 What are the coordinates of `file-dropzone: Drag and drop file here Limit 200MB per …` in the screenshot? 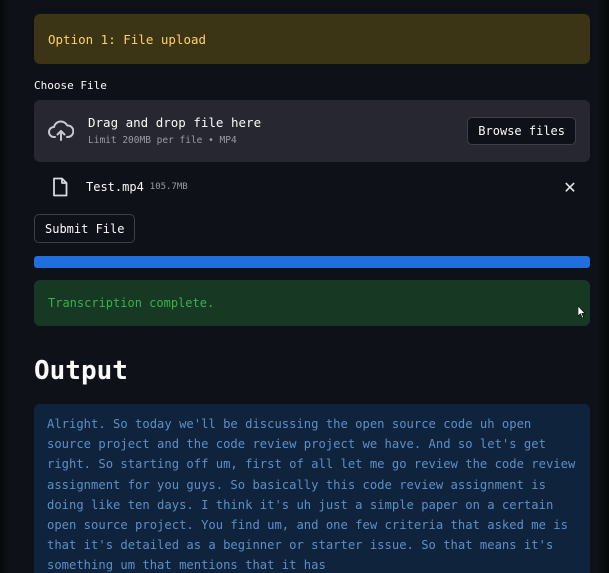 It's located at (312, 131).